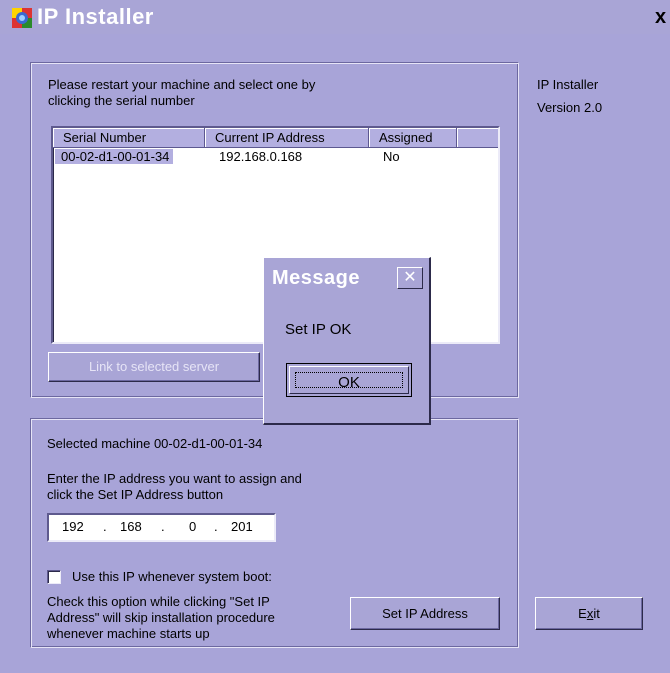  I want to click on column-header-ip: Current IP Address, so click(287, 138).